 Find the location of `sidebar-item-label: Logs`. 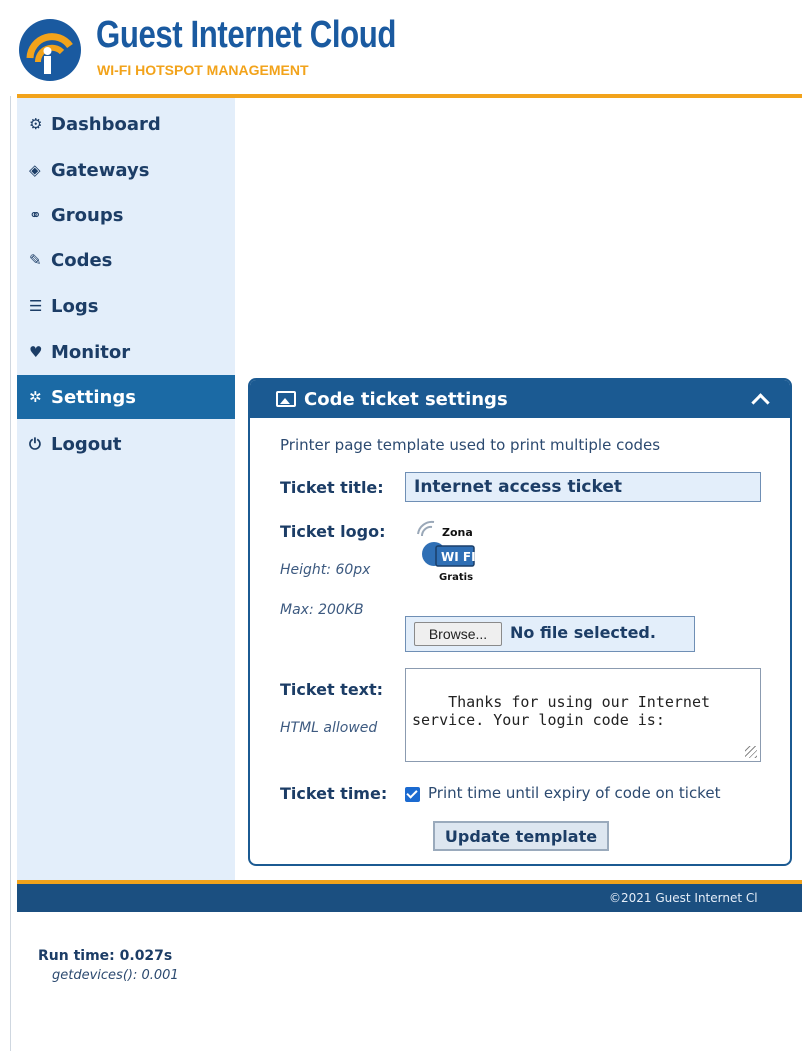

sidebar-item-label: Logs is located at coordinates (75, 306).